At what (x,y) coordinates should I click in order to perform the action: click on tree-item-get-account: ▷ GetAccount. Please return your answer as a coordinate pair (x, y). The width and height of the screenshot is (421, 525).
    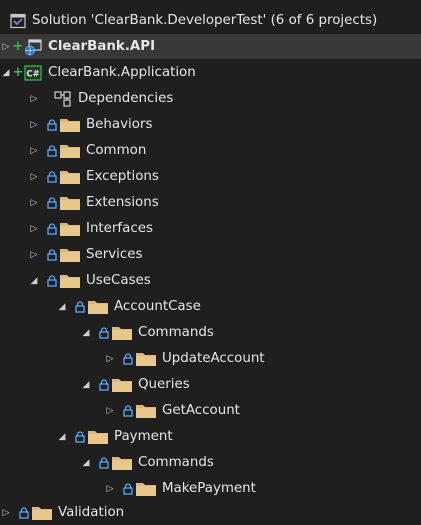
    Looking at the image, I should click on (210, 410).